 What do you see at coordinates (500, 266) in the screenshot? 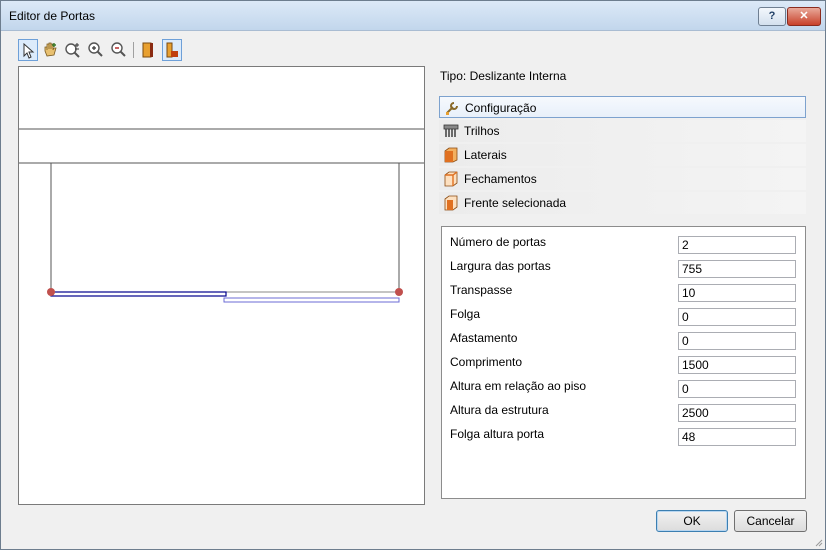
I see `property-label: Largura das portas` at bounding box center [500, 266].